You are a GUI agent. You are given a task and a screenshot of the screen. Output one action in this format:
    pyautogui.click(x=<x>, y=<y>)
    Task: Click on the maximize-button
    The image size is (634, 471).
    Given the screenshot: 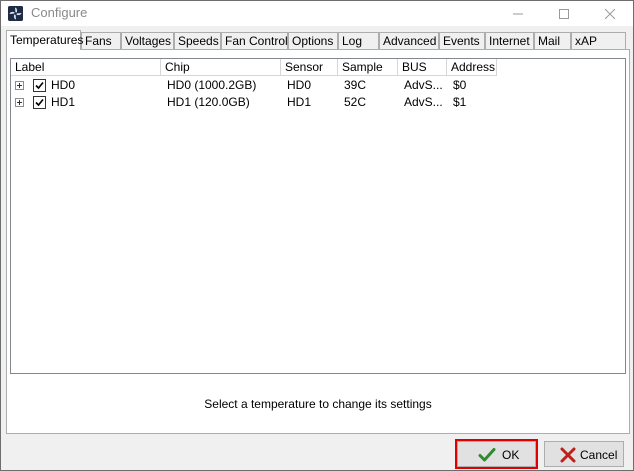 What is the action you would take?
    pyautogui.click(x=564, y=13)
    